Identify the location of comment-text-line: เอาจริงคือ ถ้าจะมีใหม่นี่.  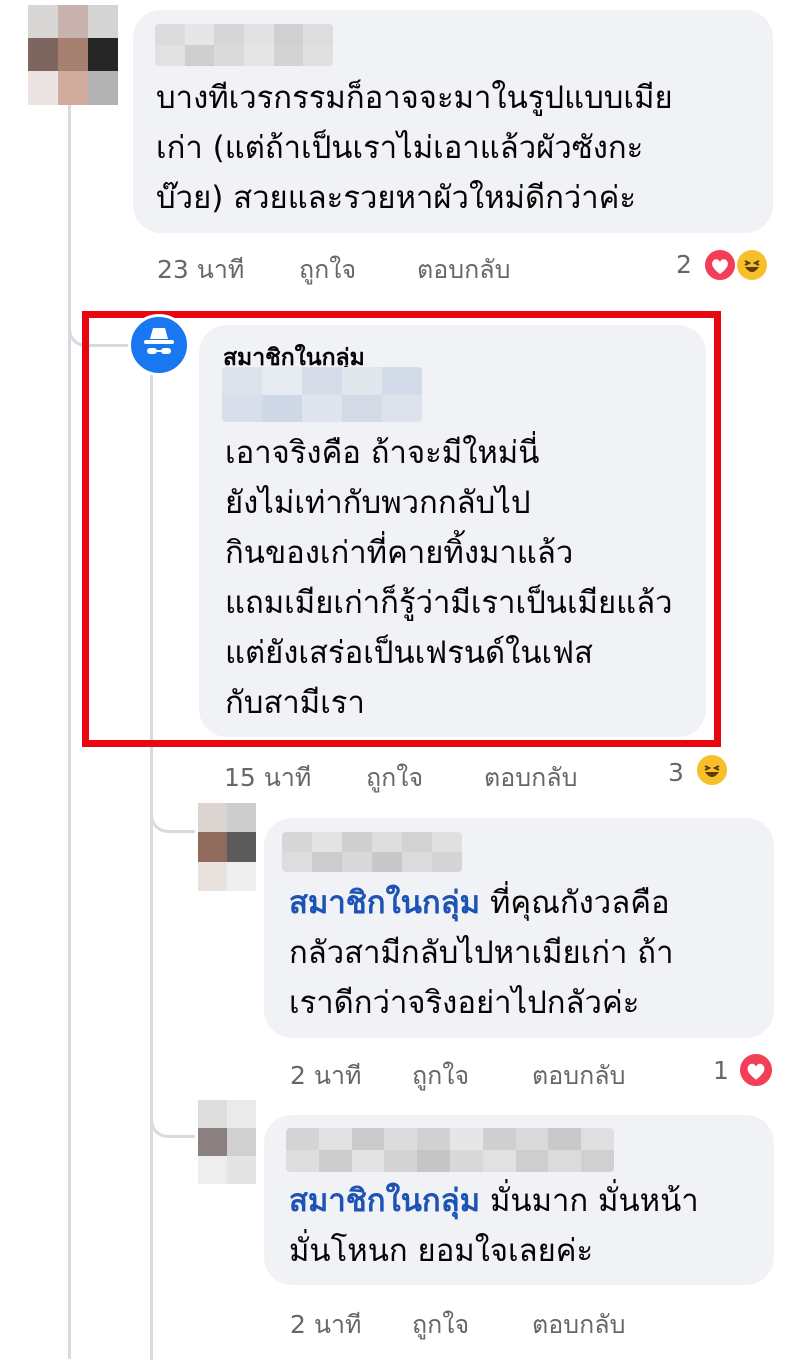
(382, 453).